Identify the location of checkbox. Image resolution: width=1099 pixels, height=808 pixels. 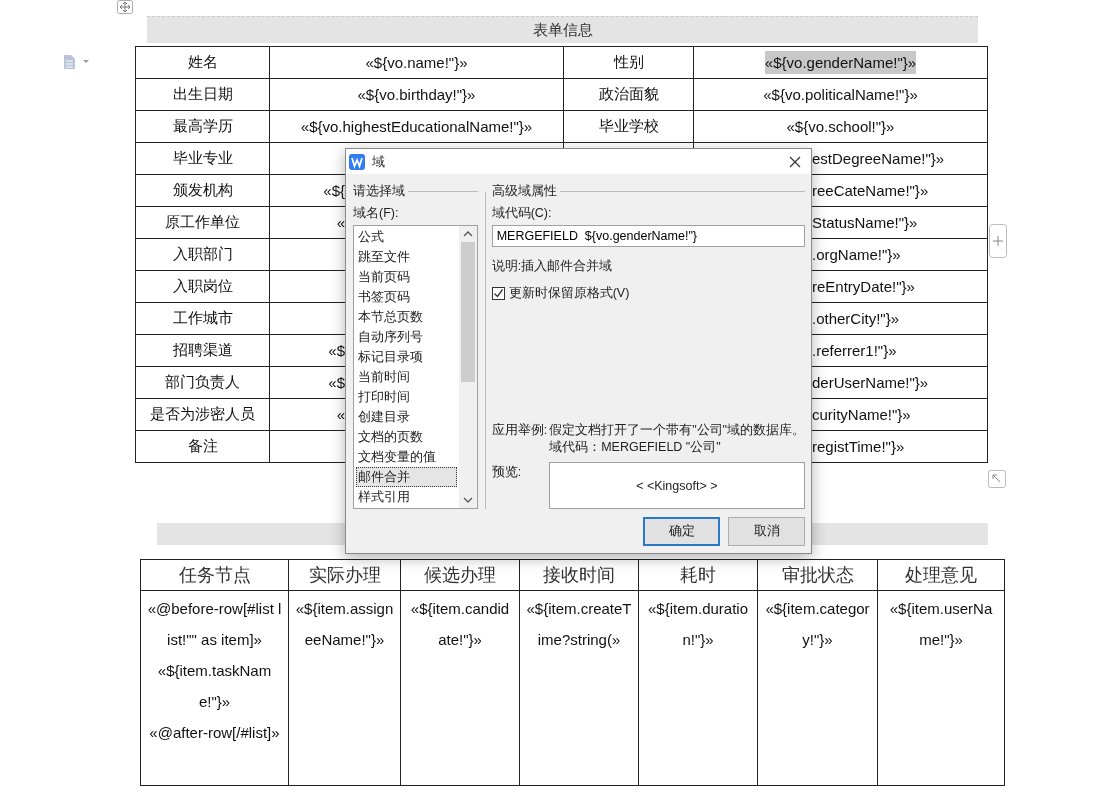
(498, 293).